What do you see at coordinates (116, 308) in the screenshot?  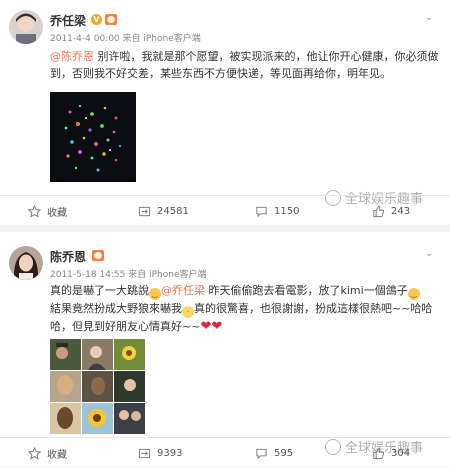 I see `post-text-segment: 結果竟然扮成大野狼來嚇我` at bounding box center [116, 308].